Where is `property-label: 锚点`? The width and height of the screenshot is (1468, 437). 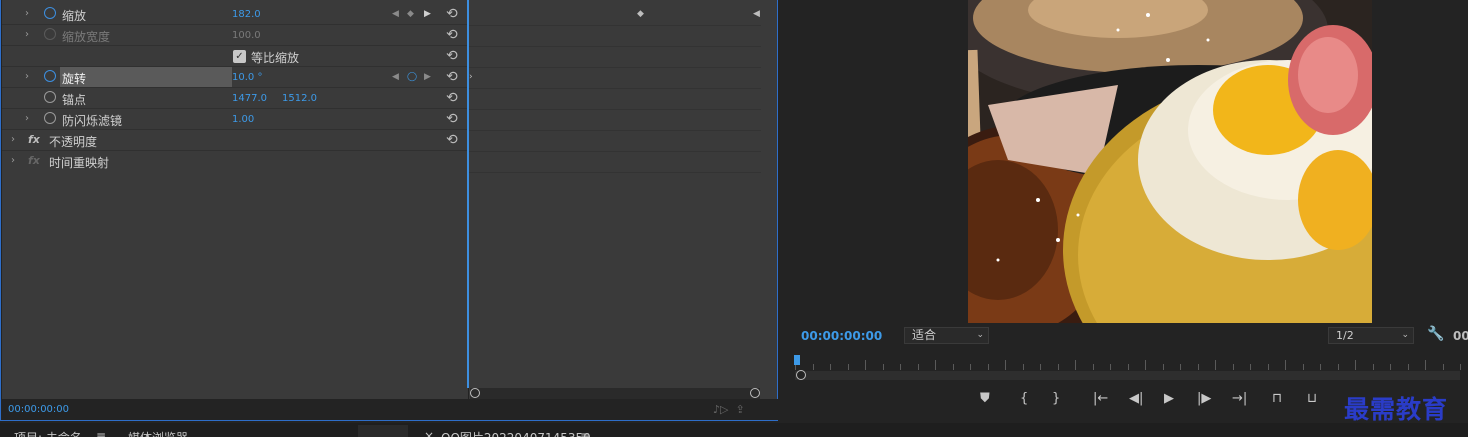 property-label: 锚点 is located at coordinates (74, 100).